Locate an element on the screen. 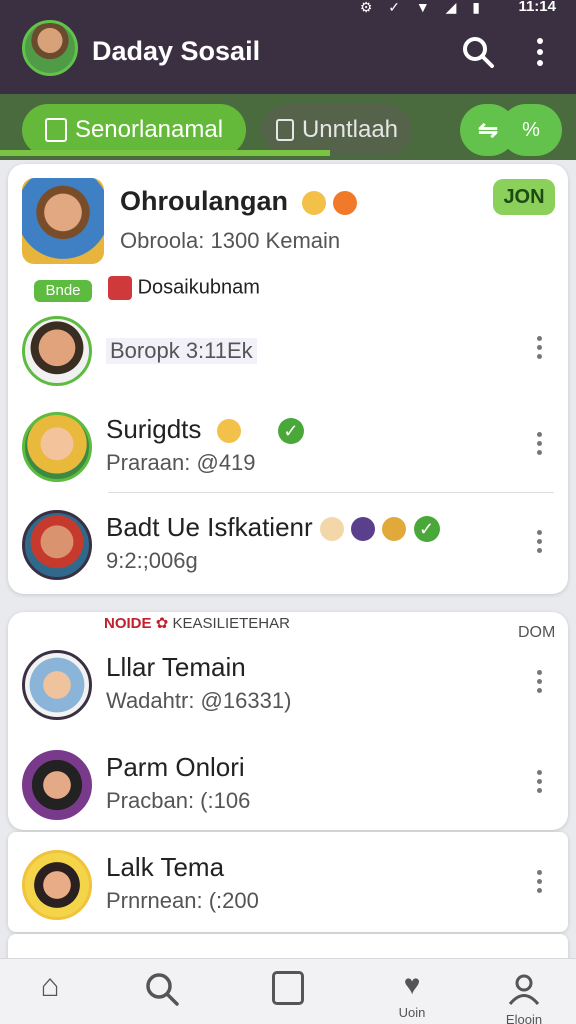  flower-icon: ✿ is located at coordinates (162, 623).